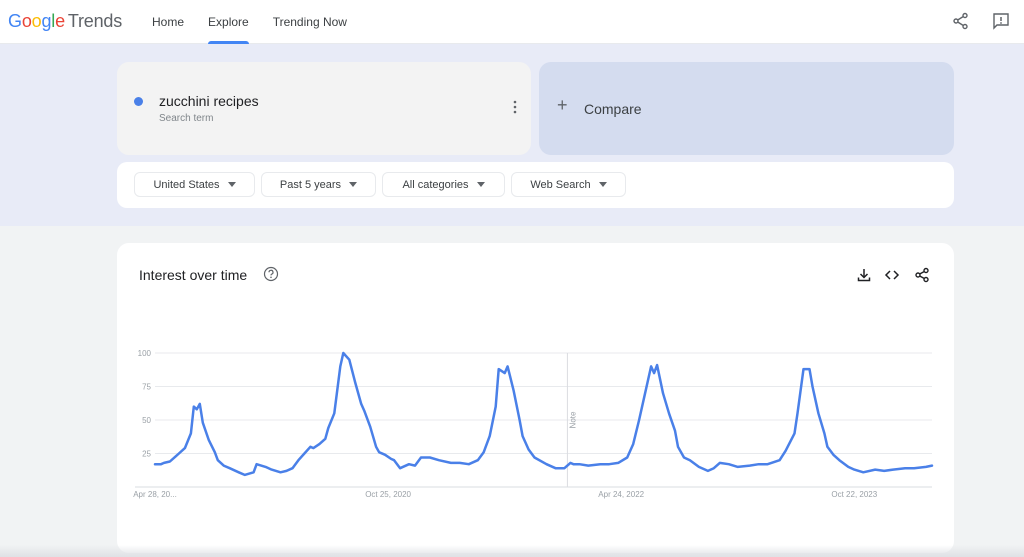 Image resolution: width=1024 pixels, height=557 pixels. What do you see at coordinates (892, 275) in the screenshot?
I see `embed-icon` at bounding box center [892, 275].